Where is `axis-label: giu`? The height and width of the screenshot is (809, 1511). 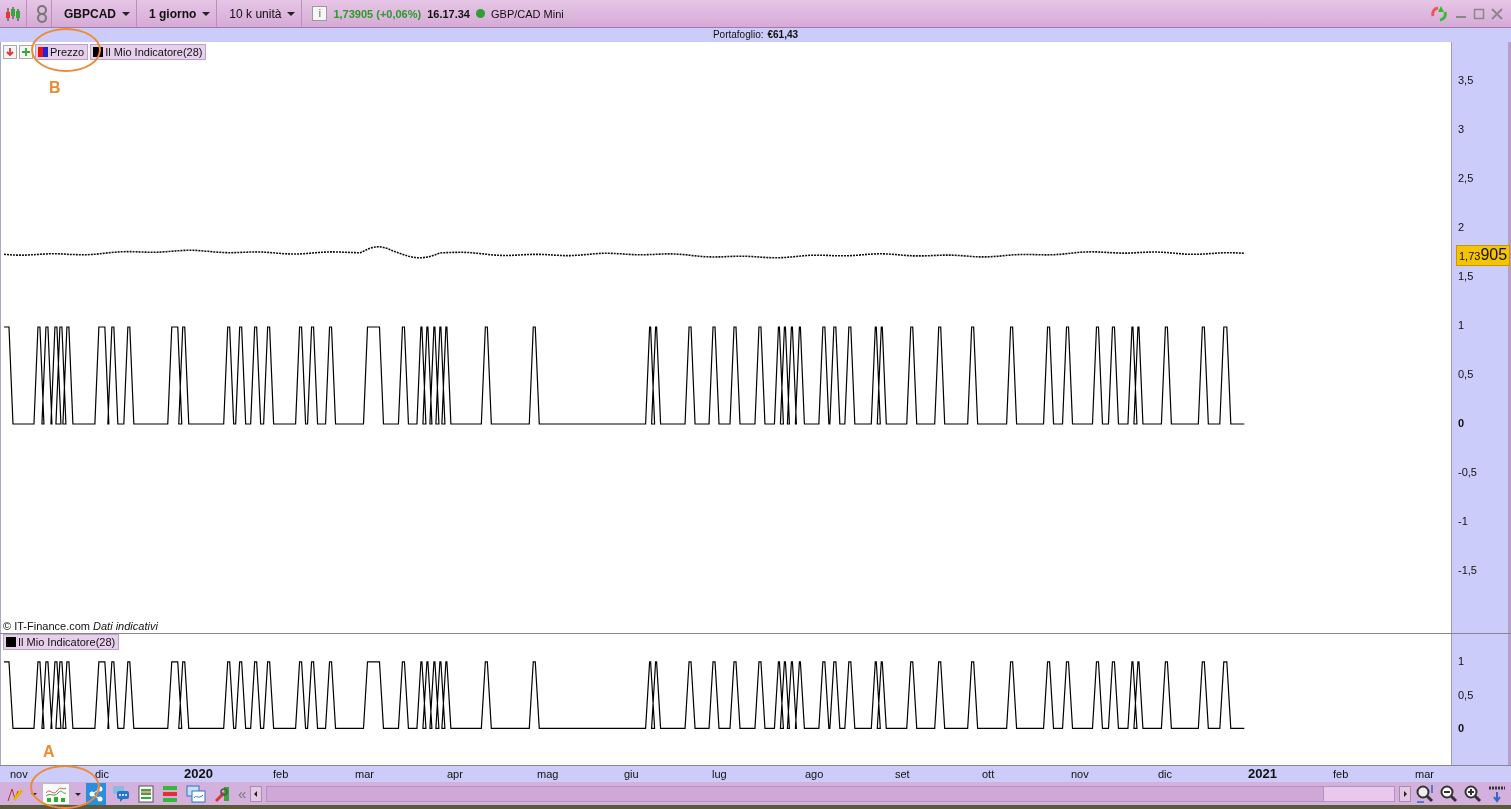
axis-label: giu is located at coordinates (631, 774).